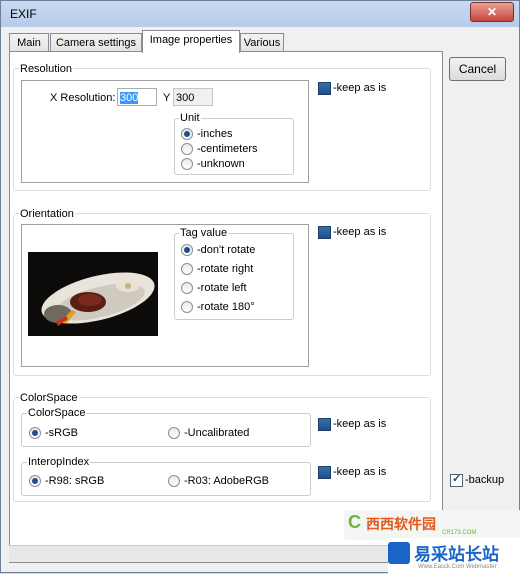 The image size is (520, 574). I want to click on y-resolution-input: 300, so click(193, 97).